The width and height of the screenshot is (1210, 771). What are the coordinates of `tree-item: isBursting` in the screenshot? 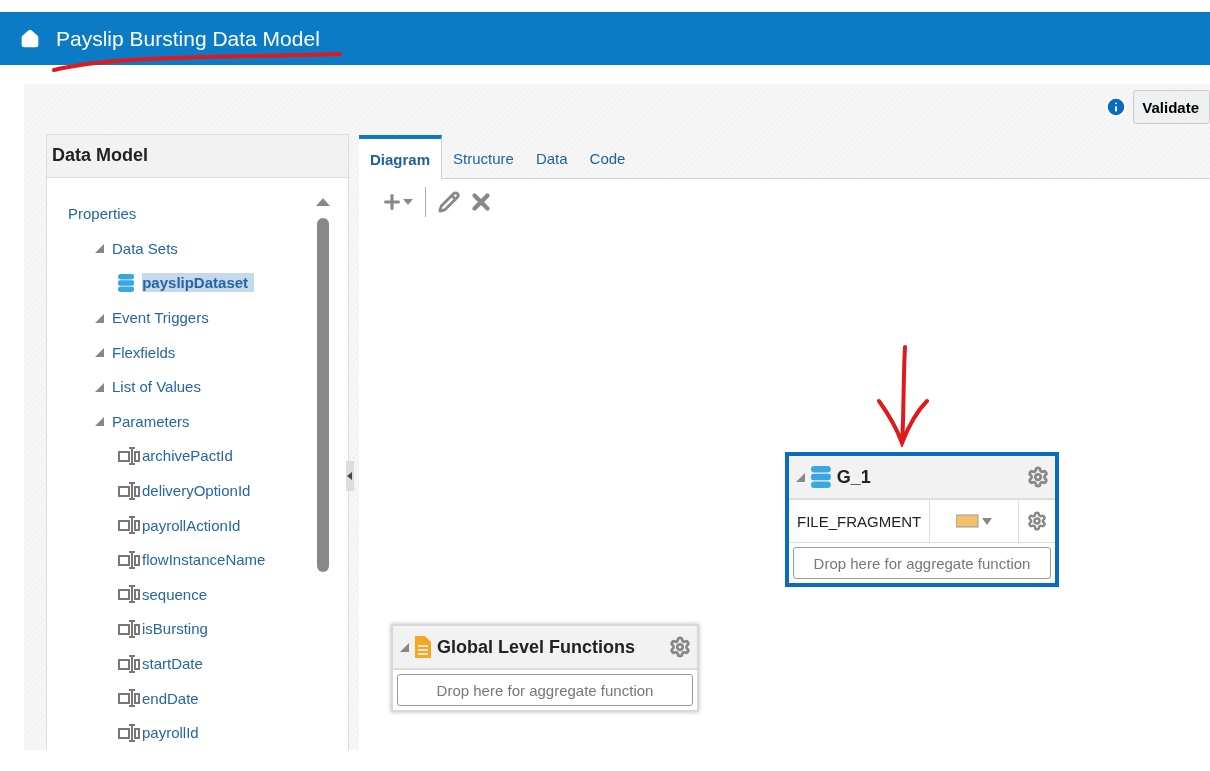 It's located at (178, 629).